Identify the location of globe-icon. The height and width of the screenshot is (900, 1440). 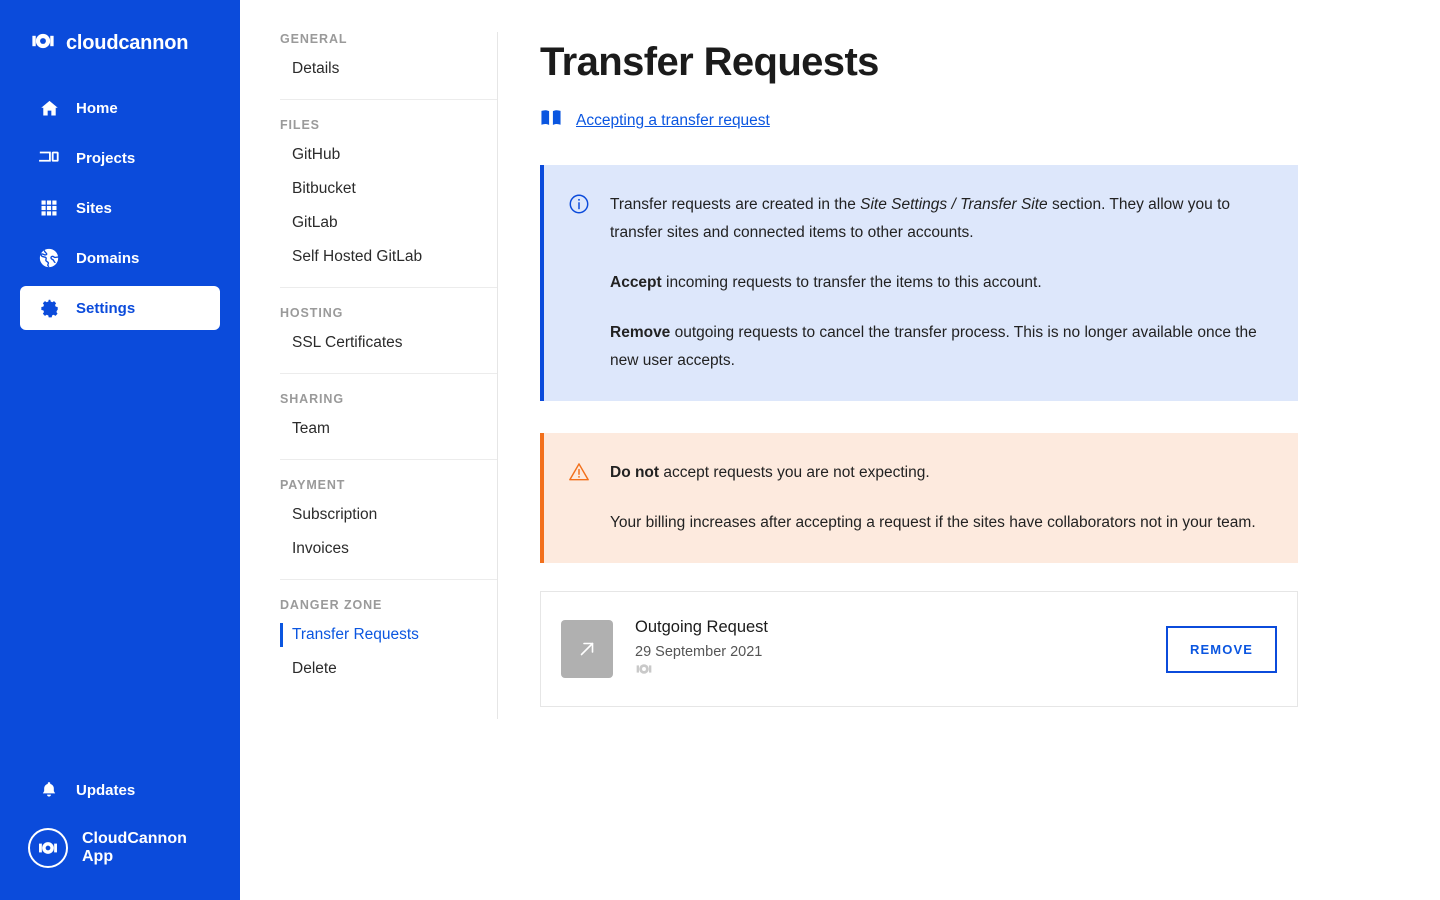
(49, 258).